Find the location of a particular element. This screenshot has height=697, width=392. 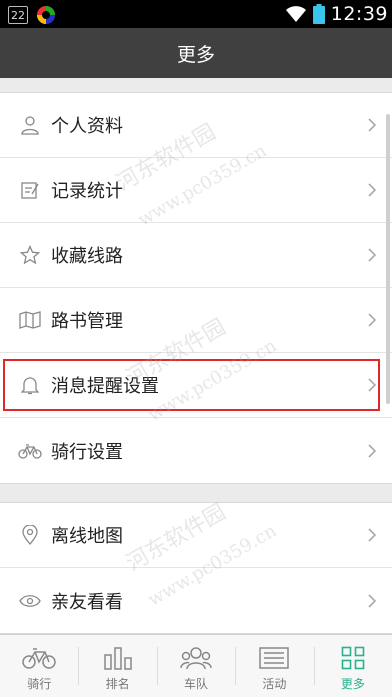

menu-item-label: 亲友看看 is located at coordinates (87, 602).